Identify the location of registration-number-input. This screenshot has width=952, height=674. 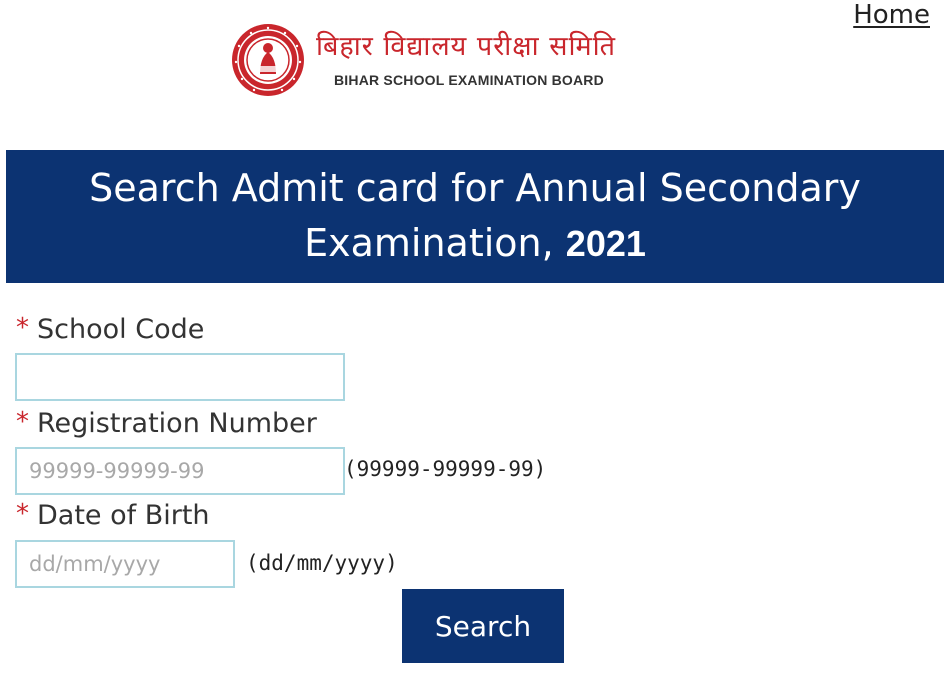
(180, 471).